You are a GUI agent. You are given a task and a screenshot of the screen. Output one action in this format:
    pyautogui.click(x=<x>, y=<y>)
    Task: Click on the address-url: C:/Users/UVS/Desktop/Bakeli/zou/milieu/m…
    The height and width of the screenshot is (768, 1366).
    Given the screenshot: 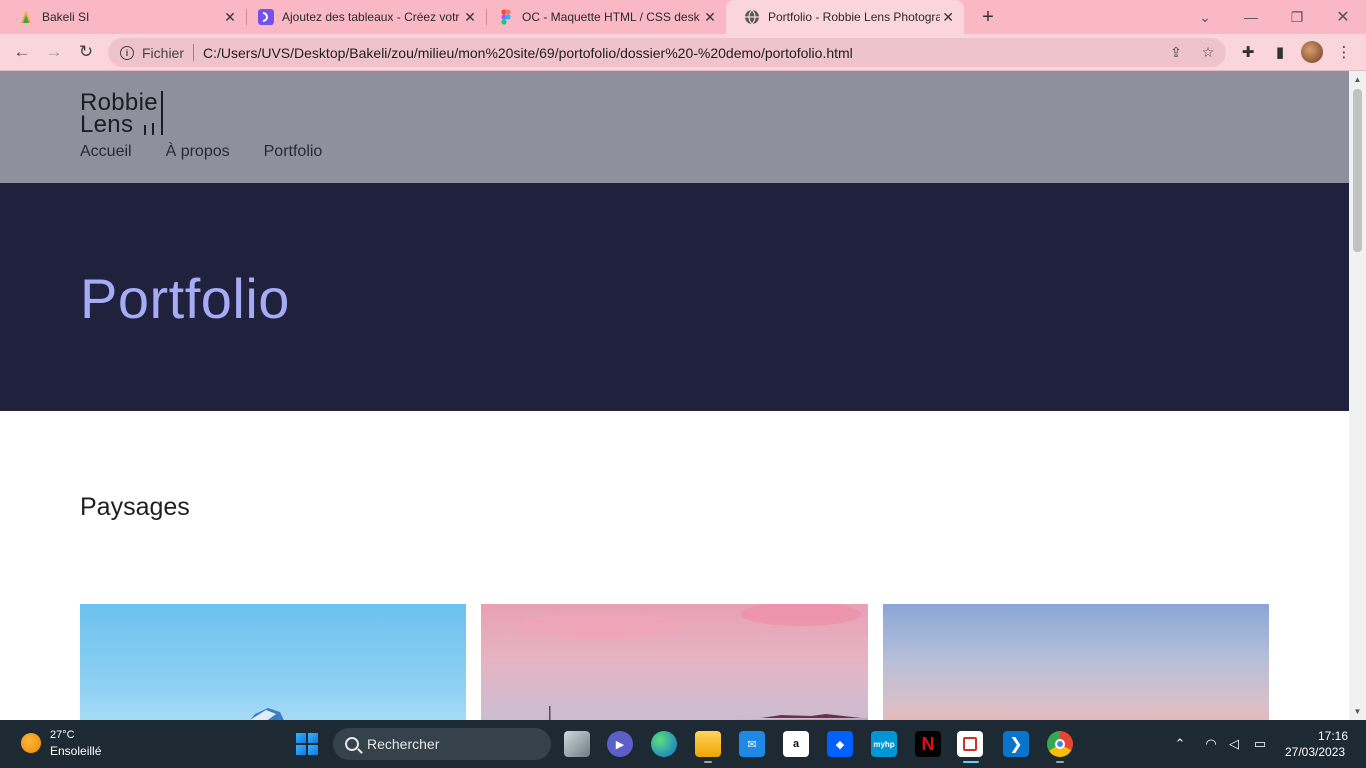 What is the action you would take?
    pyautogui.click(x=528, y=53)
    